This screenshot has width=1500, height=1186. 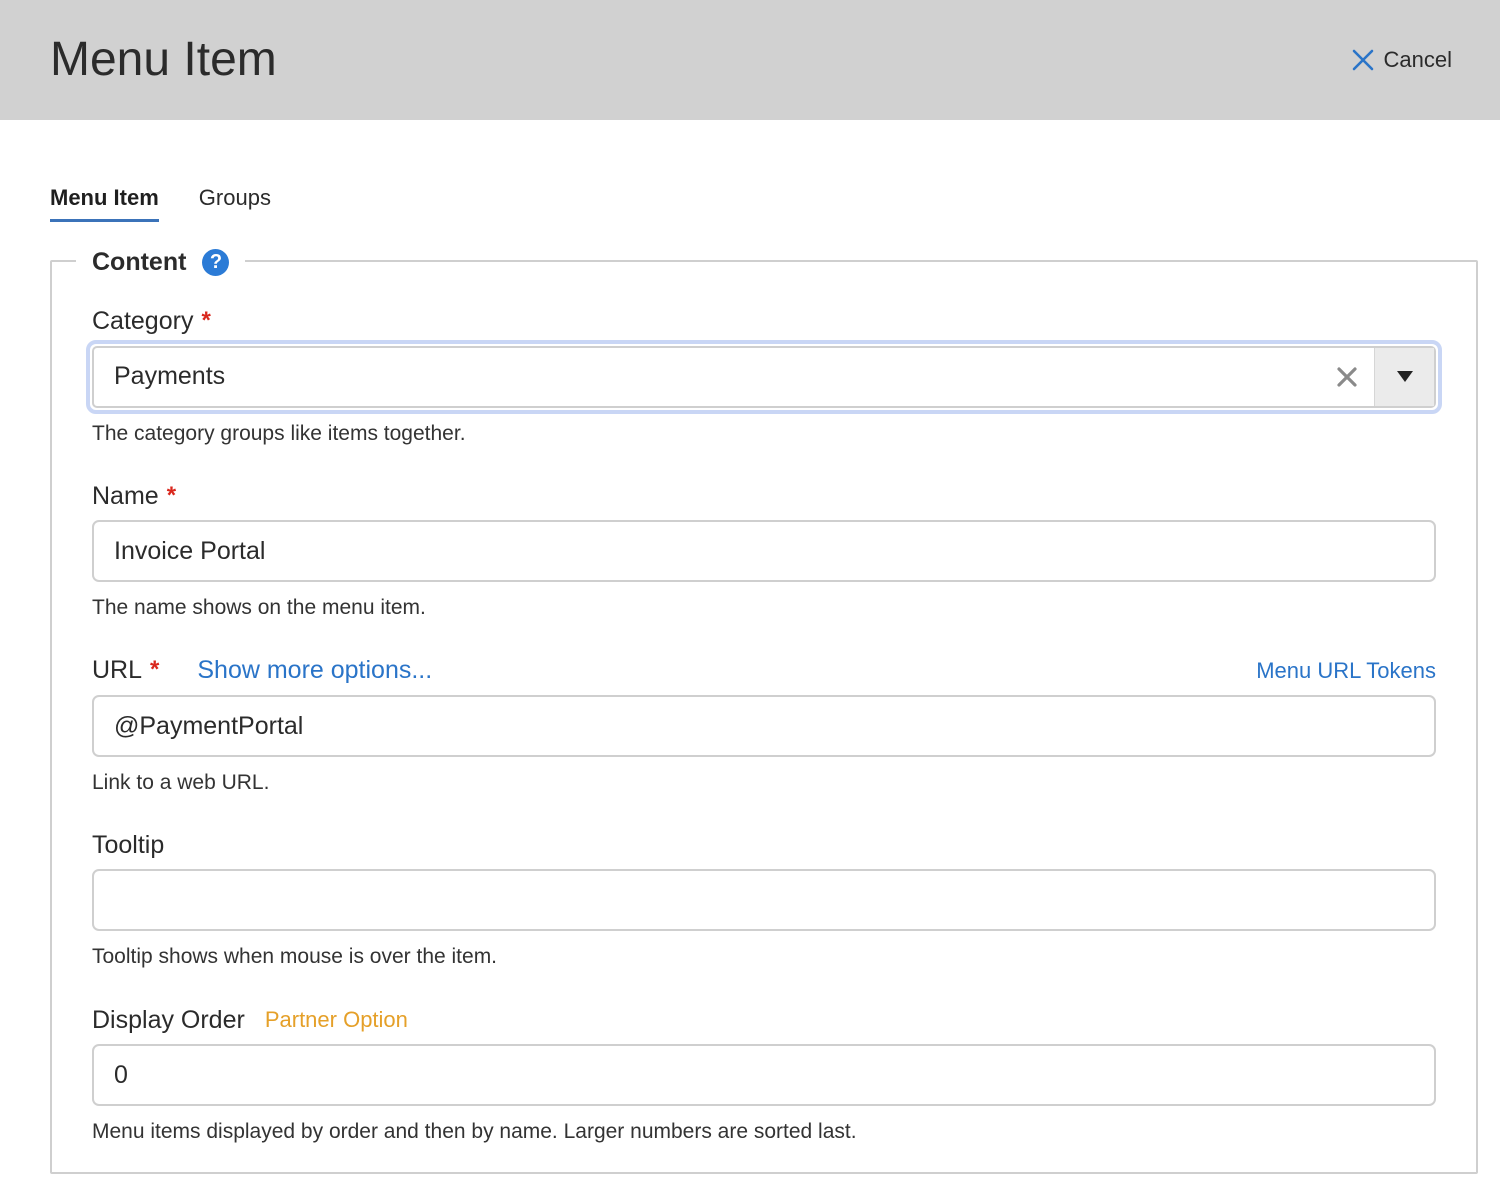 I want to click on tooltip-label-row: Tooltip, so click(x=128, y=845).